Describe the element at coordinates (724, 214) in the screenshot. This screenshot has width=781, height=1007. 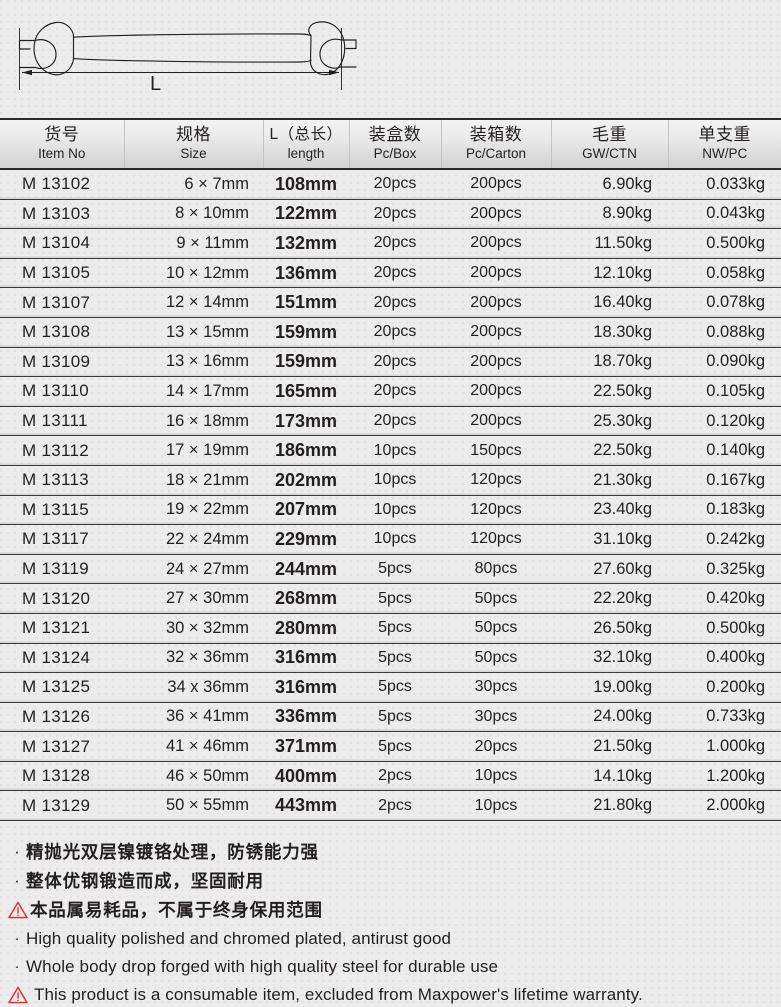
I see `cell-net-weight: 0.043kg` at that location.